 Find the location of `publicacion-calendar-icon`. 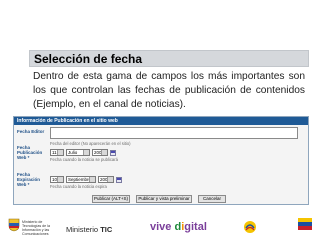

publicacion-calendar-icon is located at coordinates (113, 153).